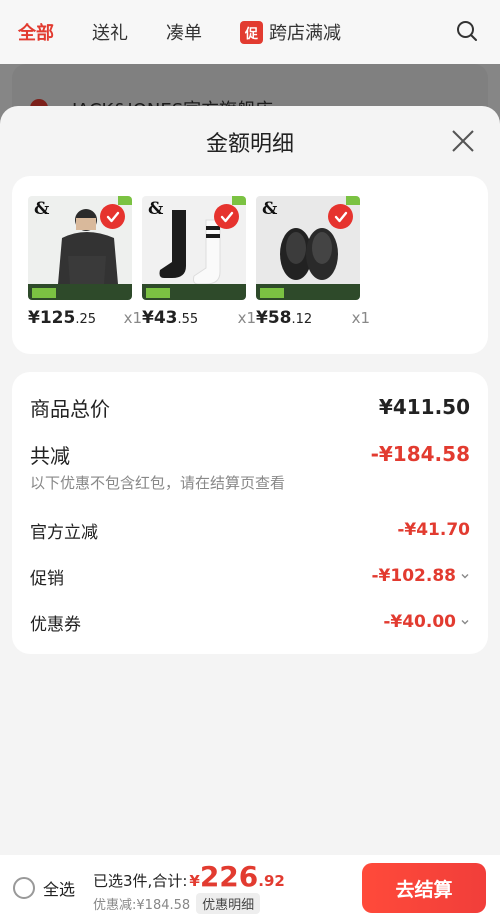 This screenshot has height=921, width=500. I want to click on total-price-row: 商品总价 ¥411.50, so click(250, 407).